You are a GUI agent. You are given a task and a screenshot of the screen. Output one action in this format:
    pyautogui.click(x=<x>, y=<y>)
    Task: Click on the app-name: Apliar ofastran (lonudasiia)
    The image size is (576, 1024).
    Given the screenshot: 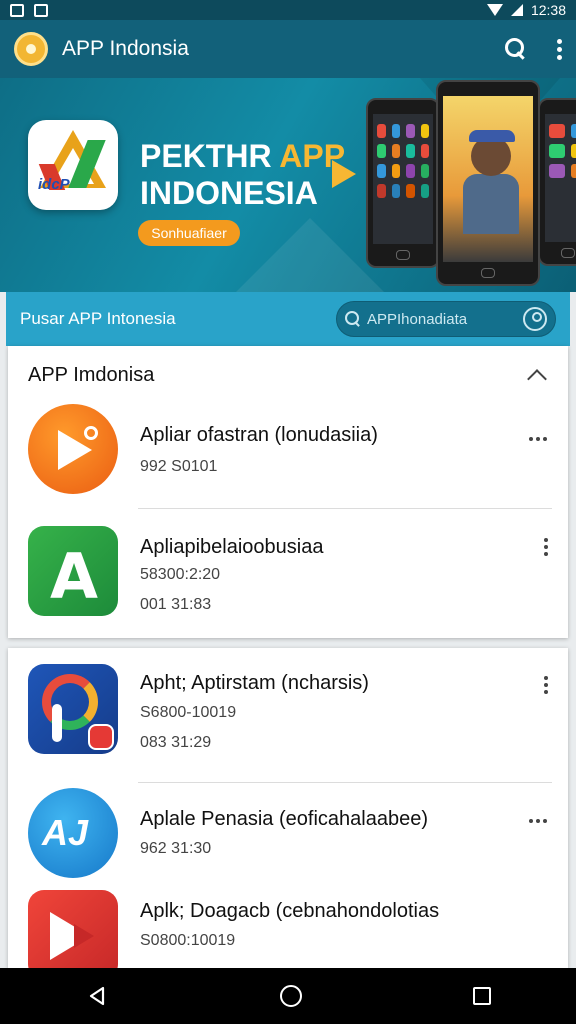 What is the action you would take?
    pyautogui.click(x=259, y=435)
    